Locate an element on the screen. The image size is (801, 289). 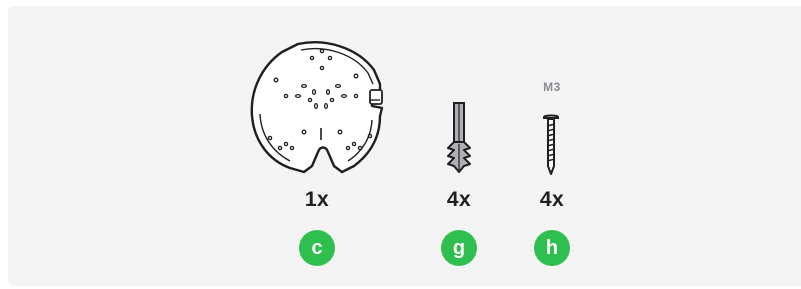
screw-letter-badge: h is located at coordinates (552, 248).